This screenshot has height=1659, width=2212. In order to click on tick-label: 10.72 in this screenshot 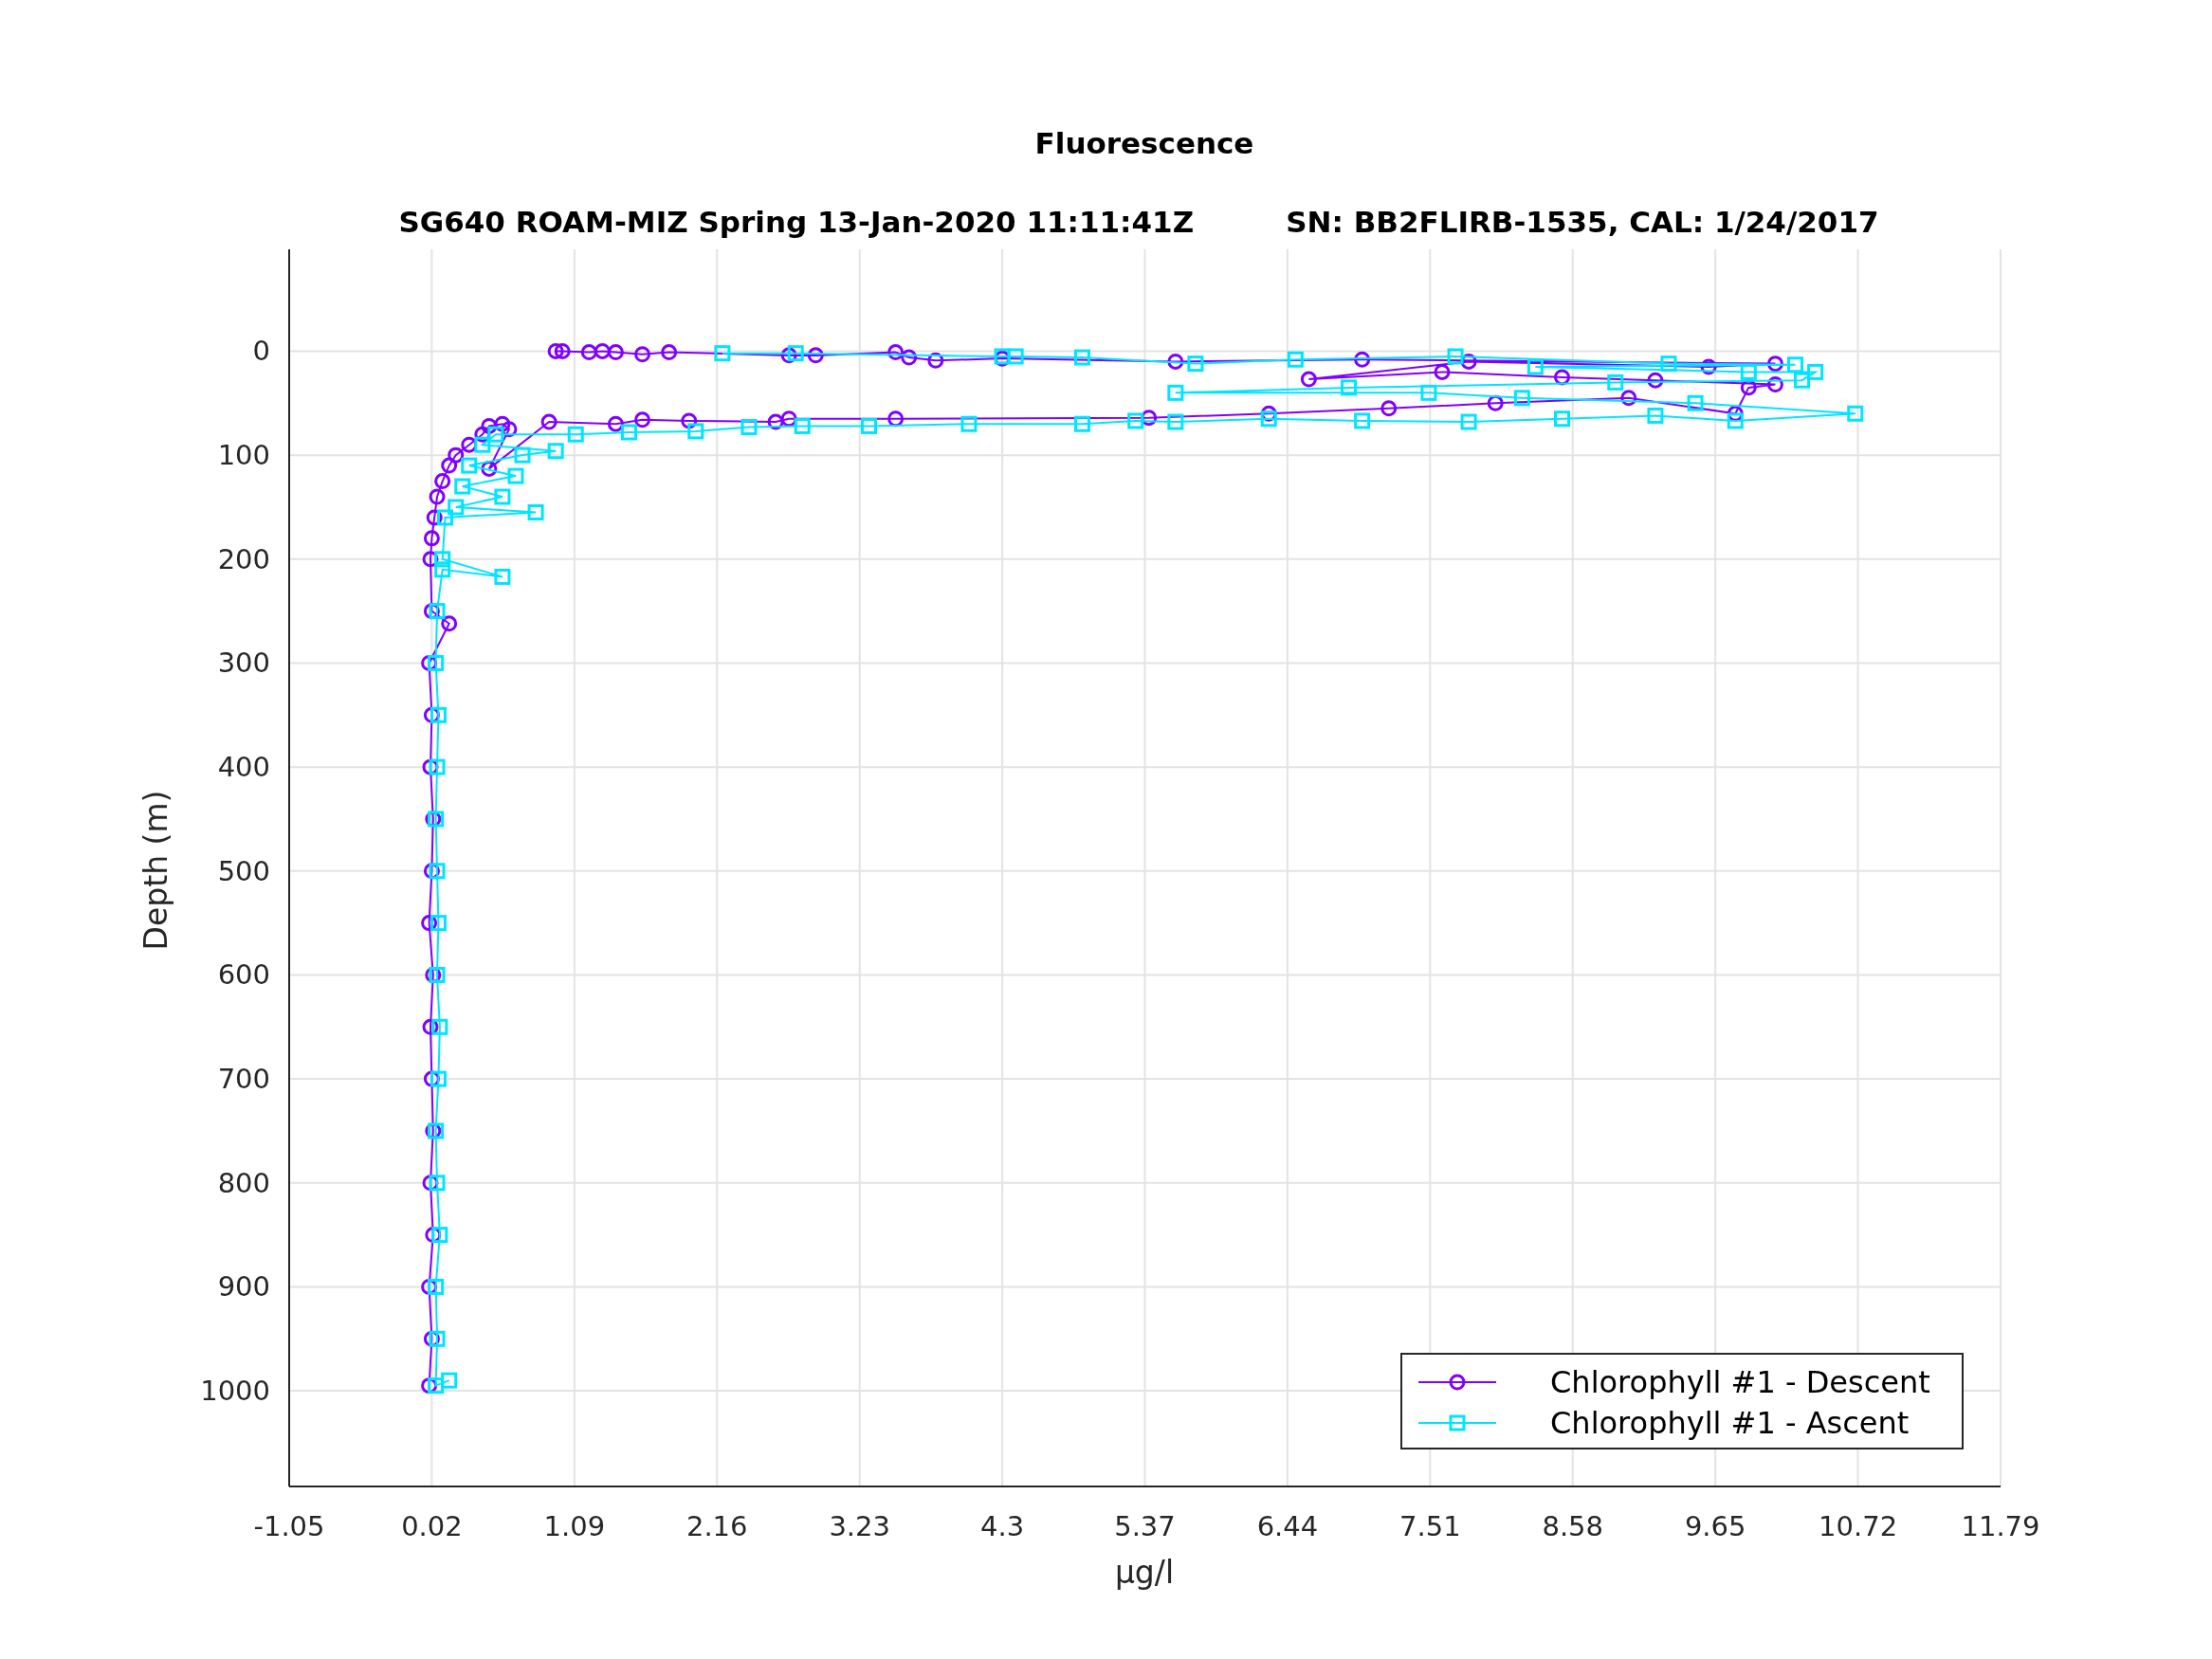, I will do `click(1858, 1526)`.